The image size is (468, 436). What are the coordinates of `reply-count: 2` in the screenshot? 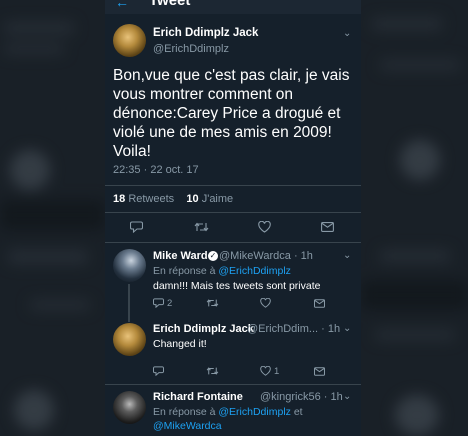 It's located at (170, 303).